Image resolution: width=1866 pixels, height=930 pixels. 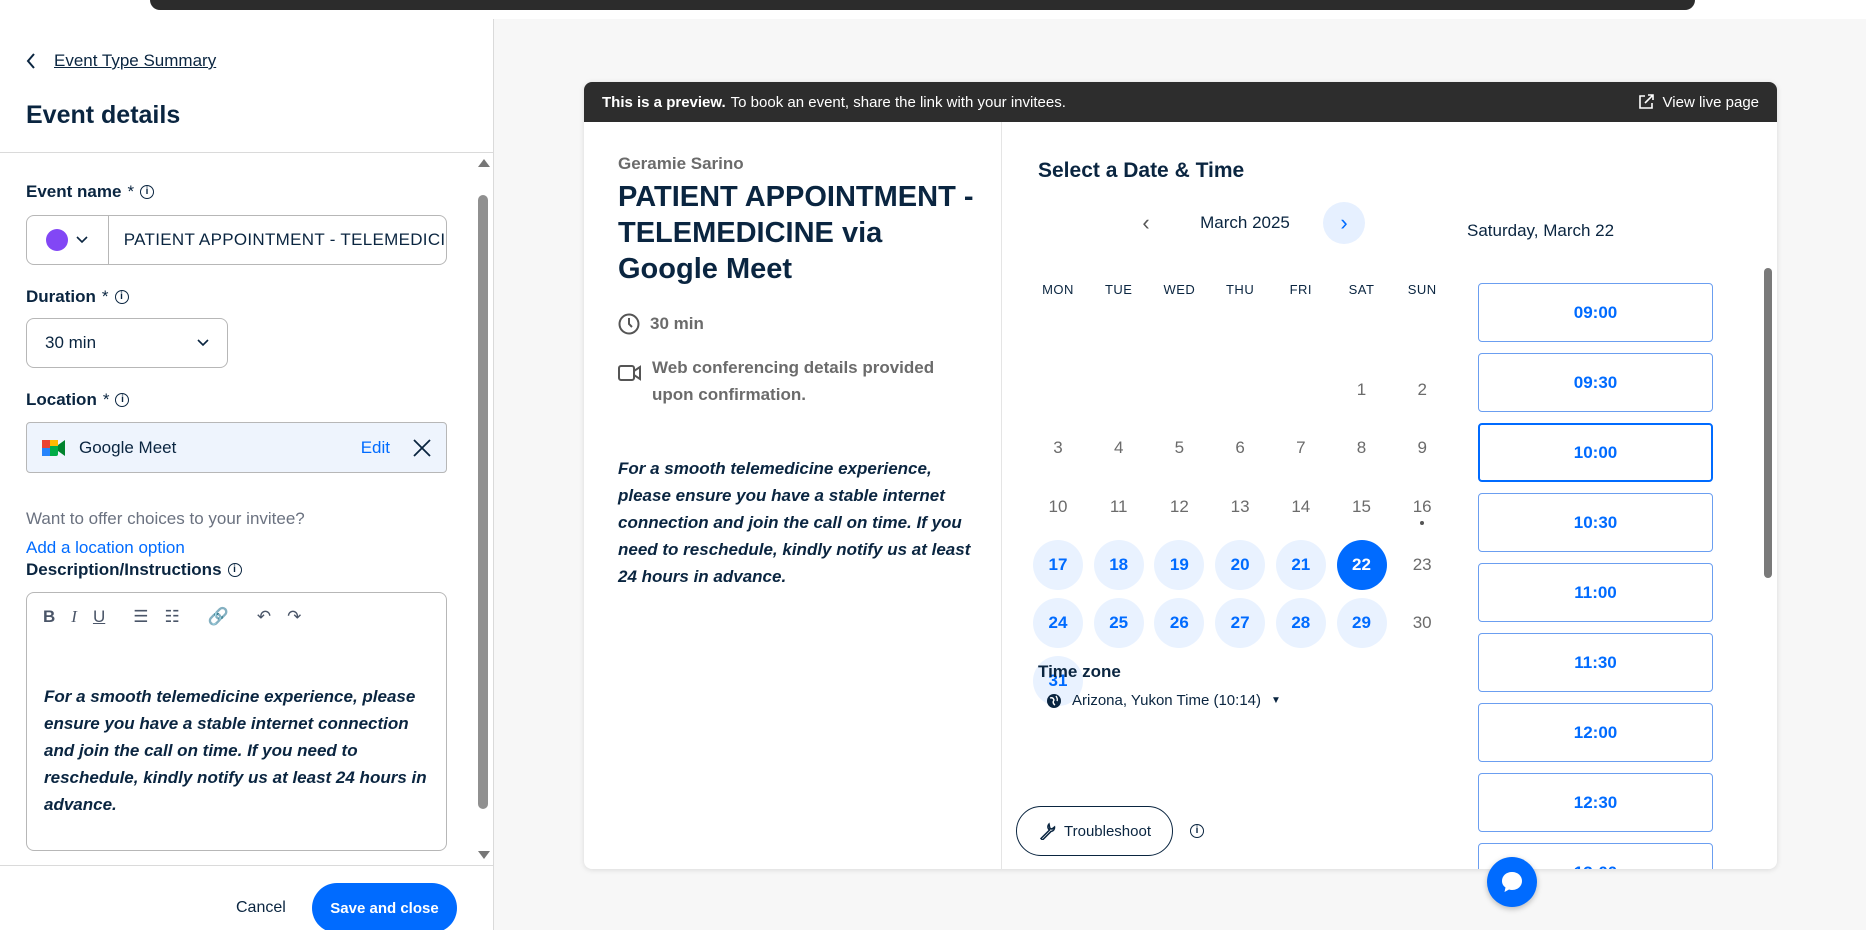 I want to click on back-link: Event Type Summary, so click(x=121, y=61).